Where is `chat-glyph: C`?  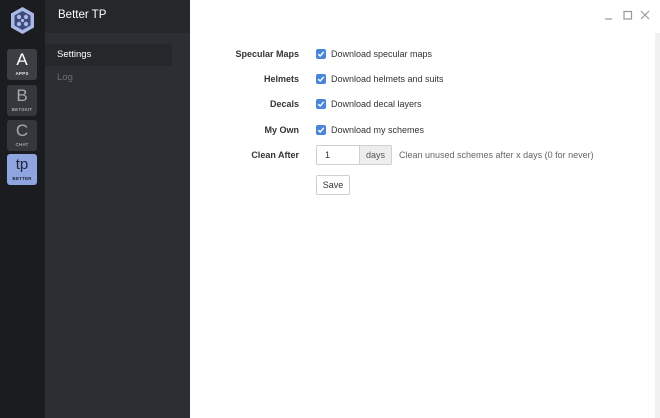
chat-glyph: C is located at coordinates (22, 130).